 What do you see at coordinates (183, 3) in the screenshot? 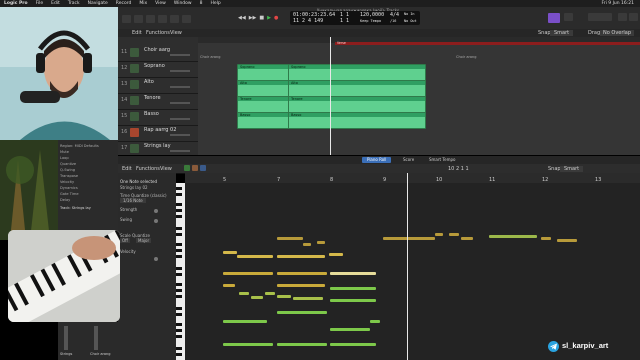
I see `menu-window: Window` at bounding box center [183, 3].